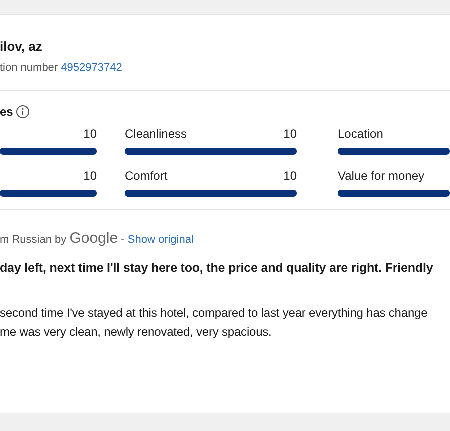 This screenshot has width=450, height=431. What do you see at coordinates (23, 112) in the screenshot?
I see `info-icon` at bounding box center [23, 112].